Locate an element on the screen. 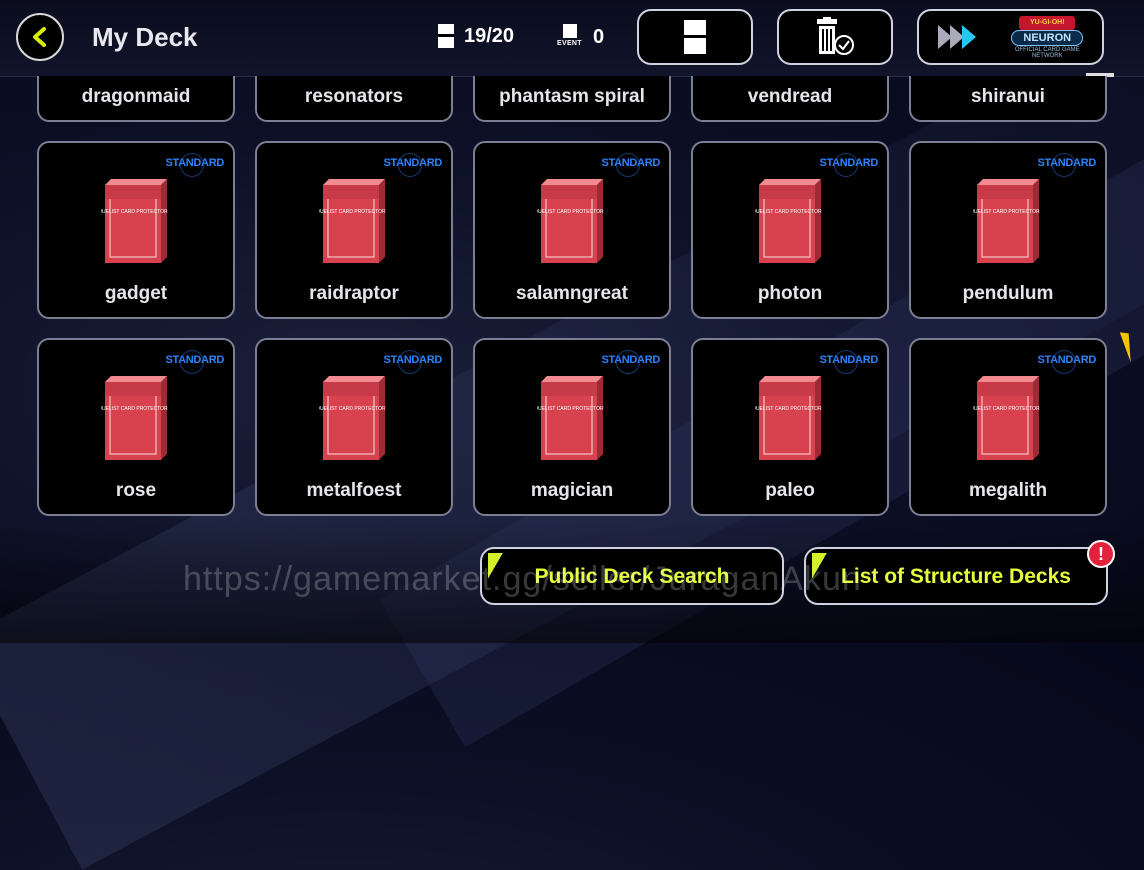 This screenshot has height=870, width=1144. deck-slot: vendread is located at coordinates (790, 99).